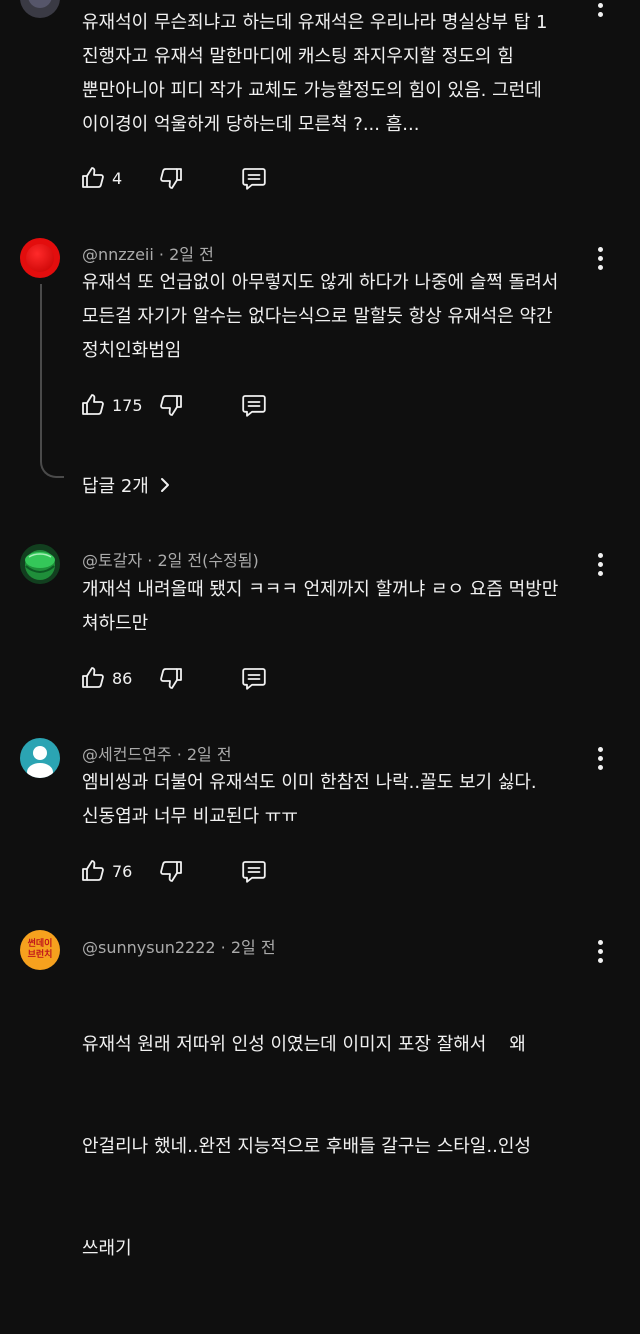 The image size is (640, 1334). I want to click on replies-label: 답글 2개, so click(115, 486).